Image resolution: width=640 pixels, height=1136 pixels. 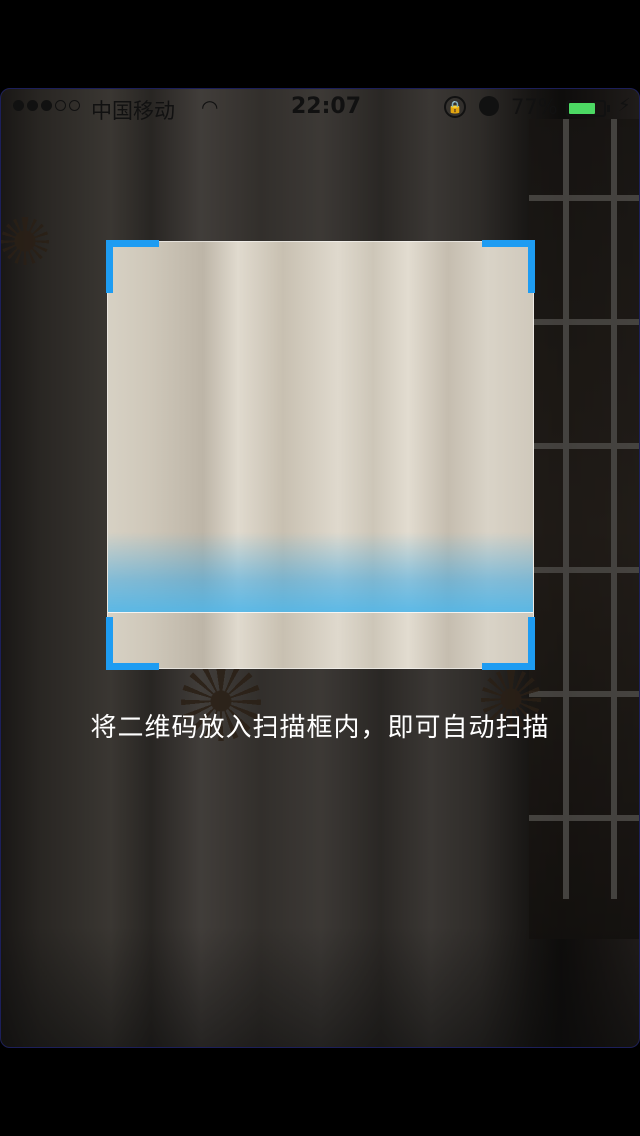 What do you see at coordinates (210, 107) in the screenshot?
I see `wifi-icon: ◠` at bounding box center [210, 107].